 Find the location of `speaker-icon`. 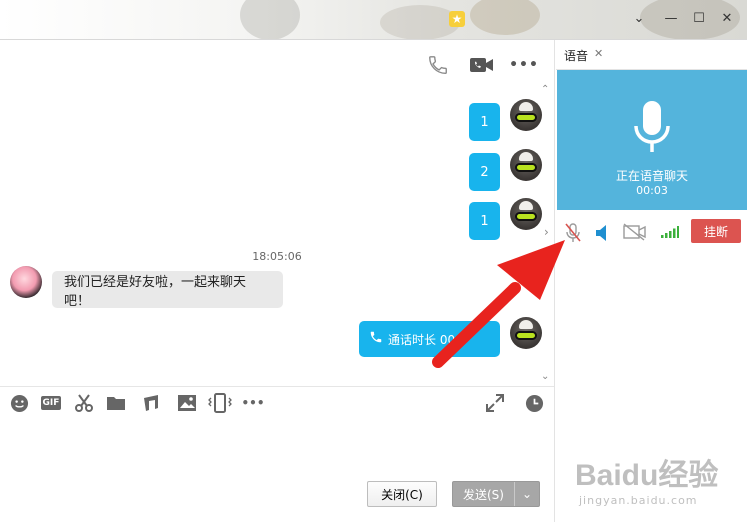

speaker-icon is located at coordinates (602, 234).